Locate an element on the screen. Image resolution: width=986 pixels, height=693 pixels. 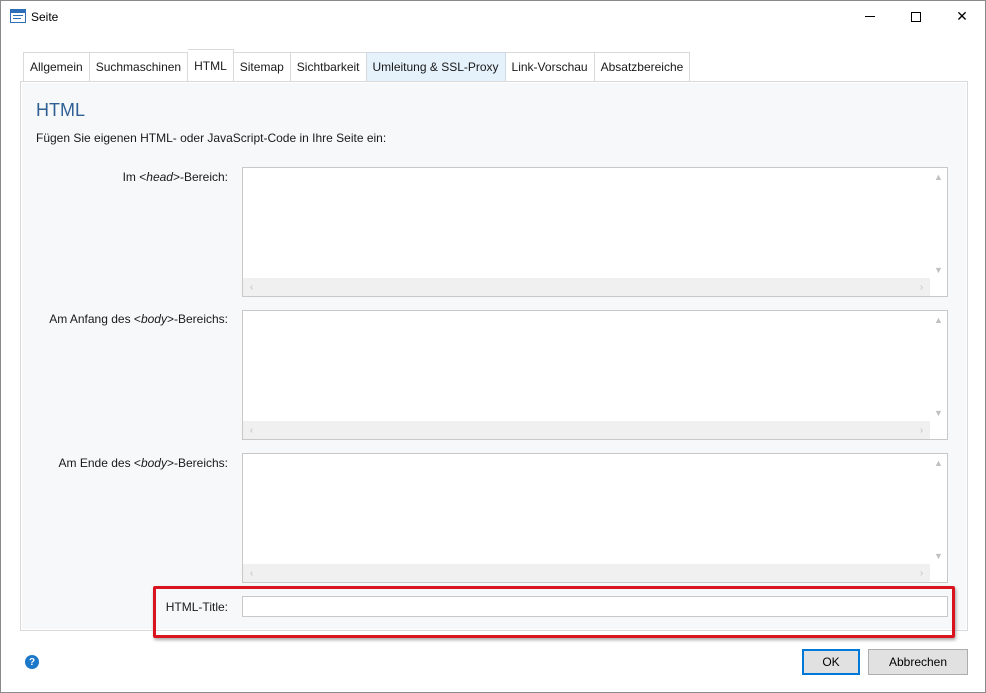
title-bar: Seite ✕ is located at coordinates (493, 16).